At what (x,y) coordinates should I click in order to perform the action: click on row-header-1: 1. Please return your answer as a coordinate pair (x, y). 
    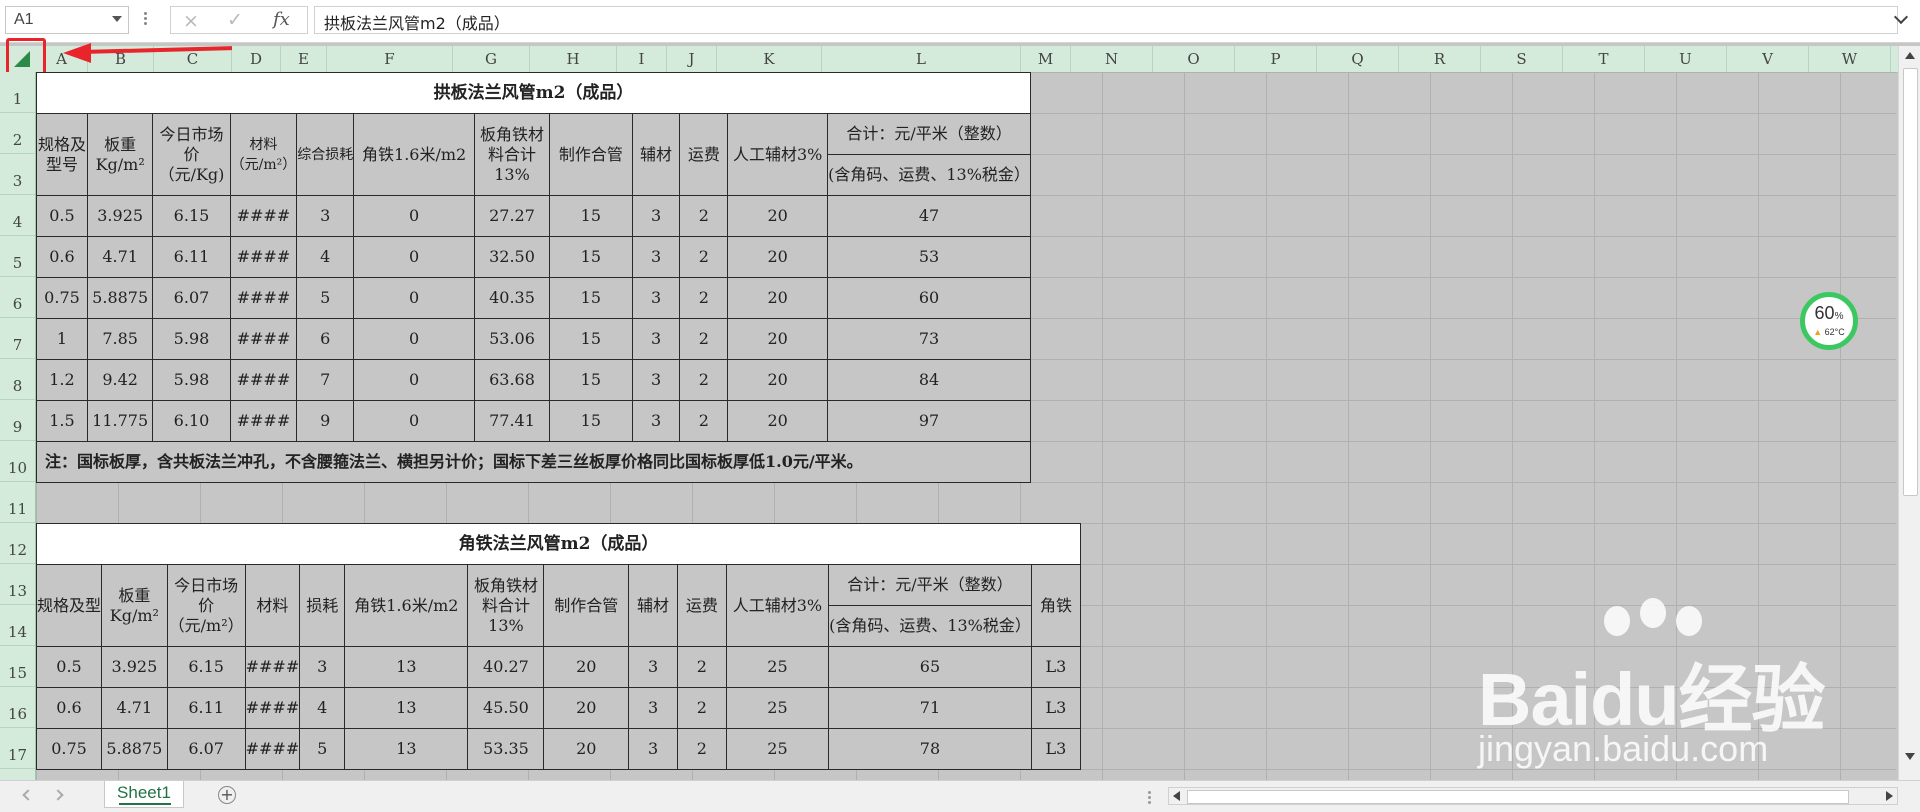
    Looking at the image, I should click on (17, 92).